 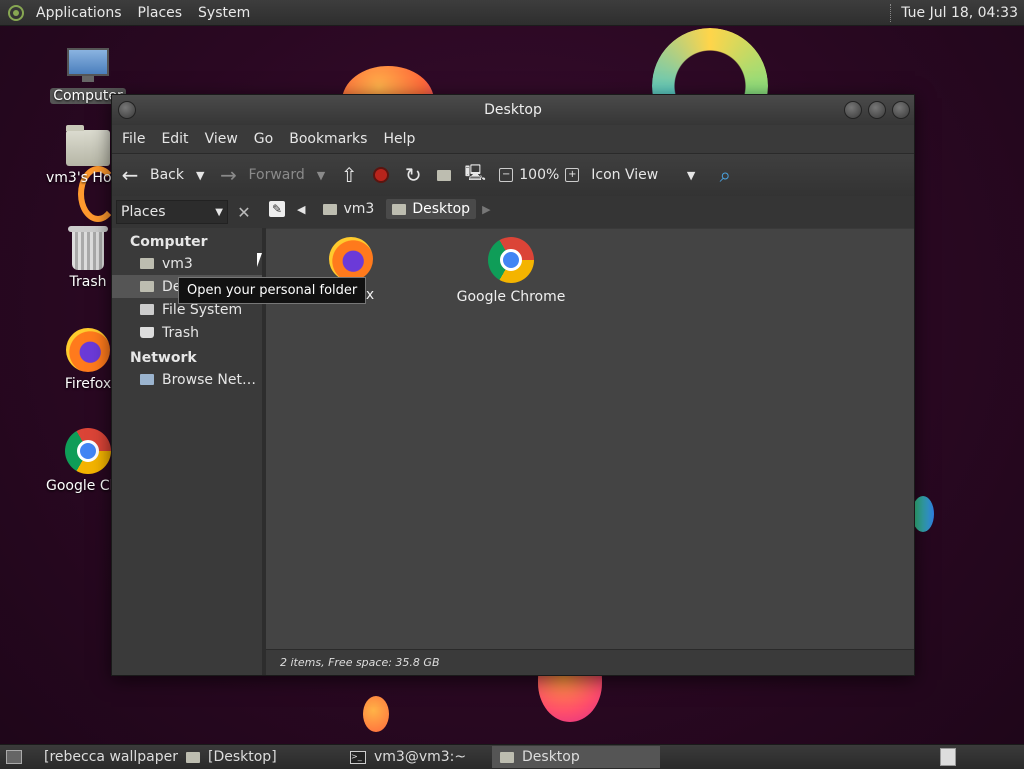 I want to click on taskbar-item-desktop-minimized: [Desktop], so click(x=253, y=757).